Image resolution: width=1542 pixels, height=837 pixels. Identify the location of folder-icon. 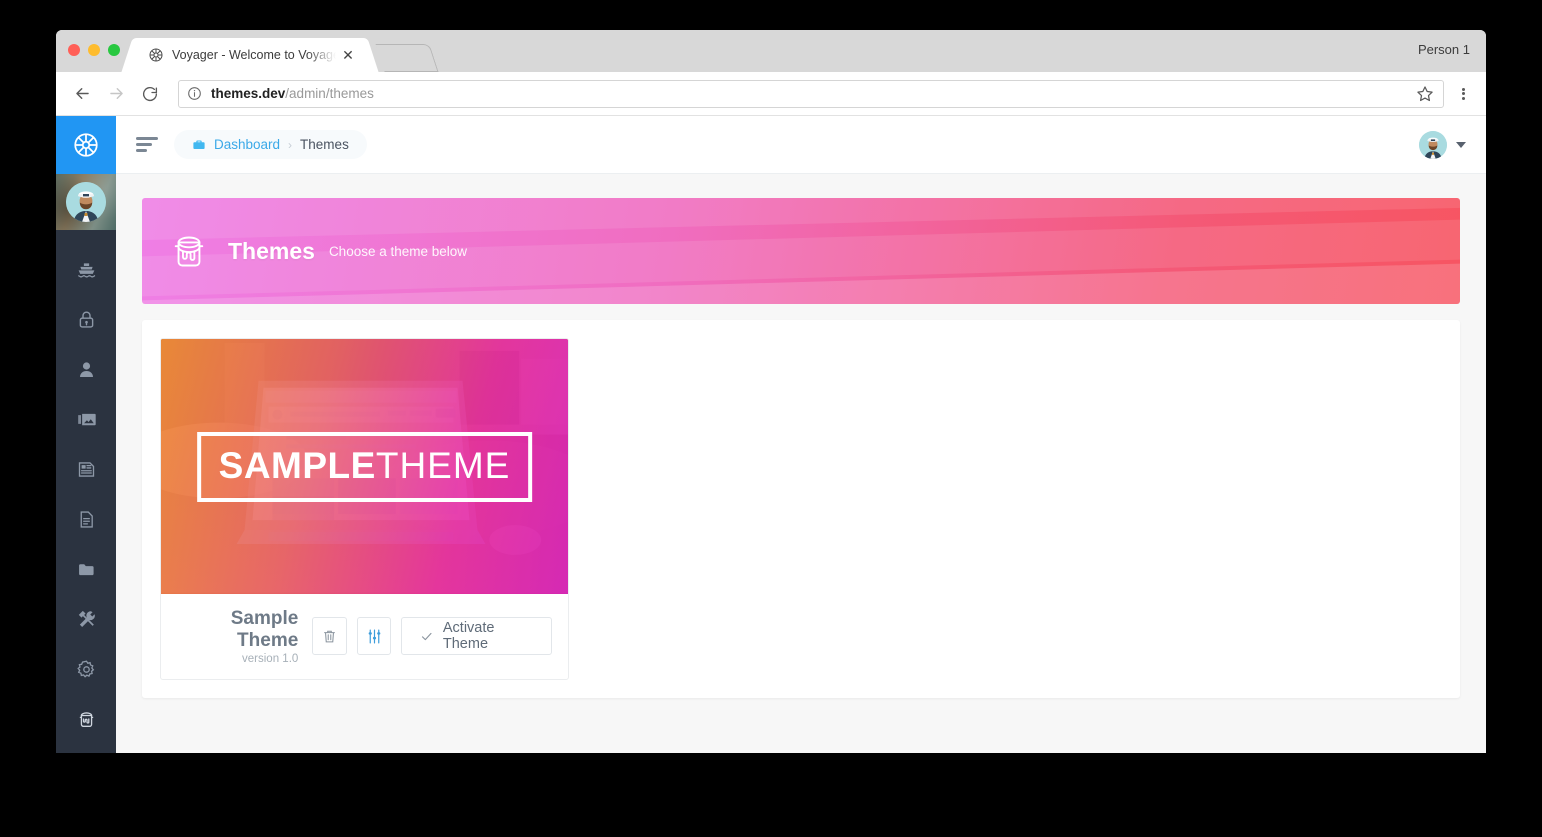
(86, 569).